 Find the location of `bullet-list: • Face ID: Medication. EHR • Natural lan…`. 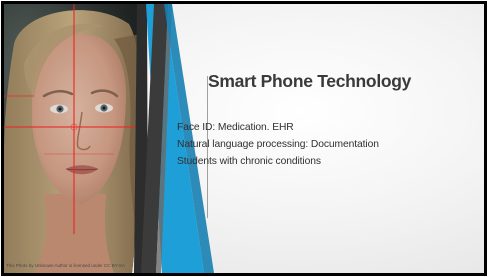

bullet-list: • Face ID: Medication. EHR • Natural lan… is located at coordinates (272, 144).